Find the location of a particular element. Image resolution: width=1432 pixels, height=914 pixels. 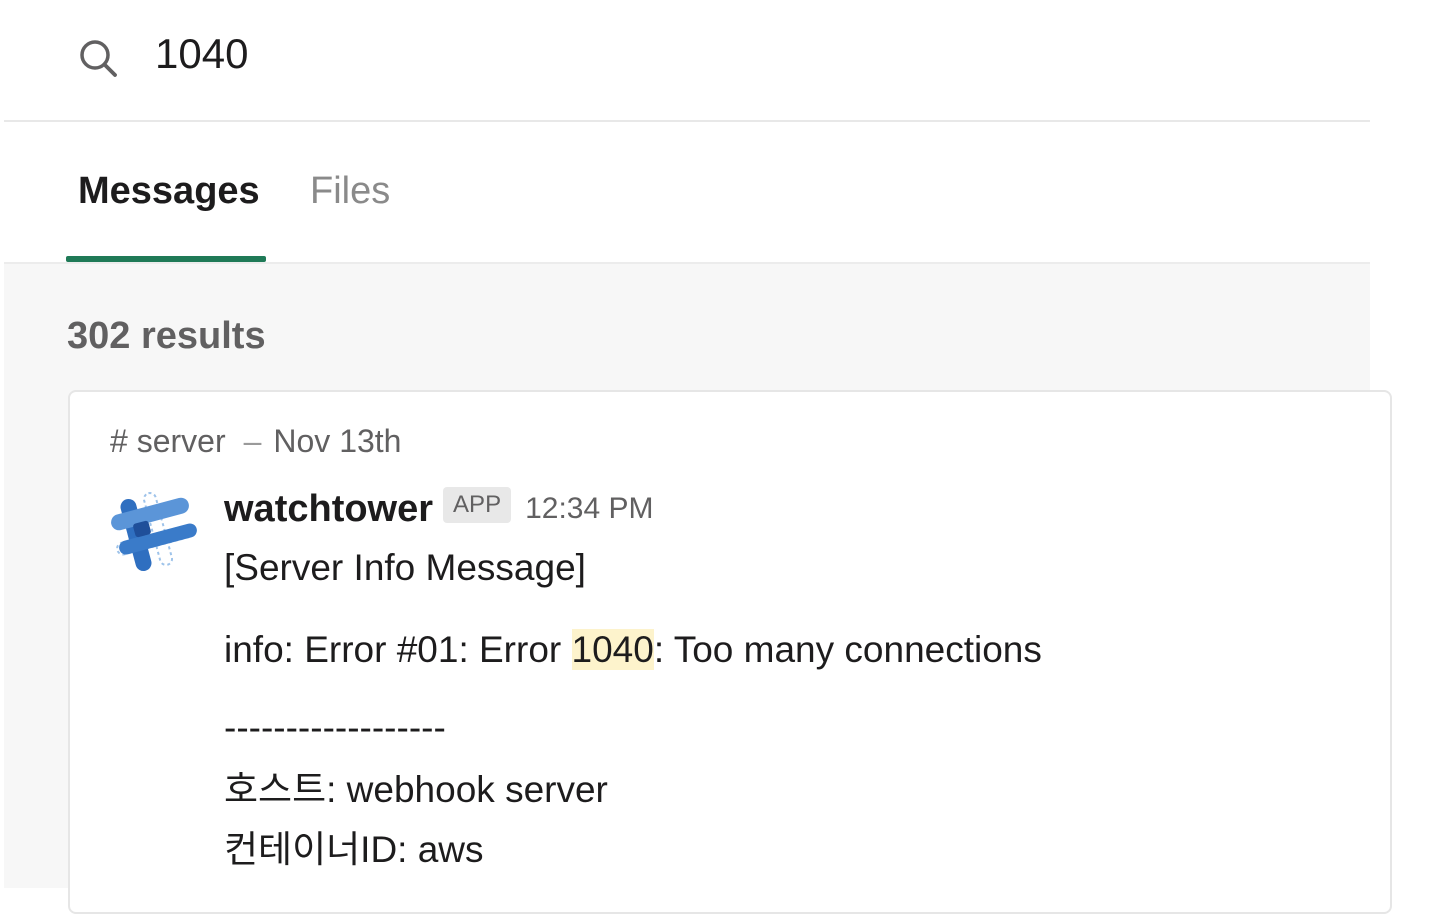

avatar is located at coordinates (152, 532).